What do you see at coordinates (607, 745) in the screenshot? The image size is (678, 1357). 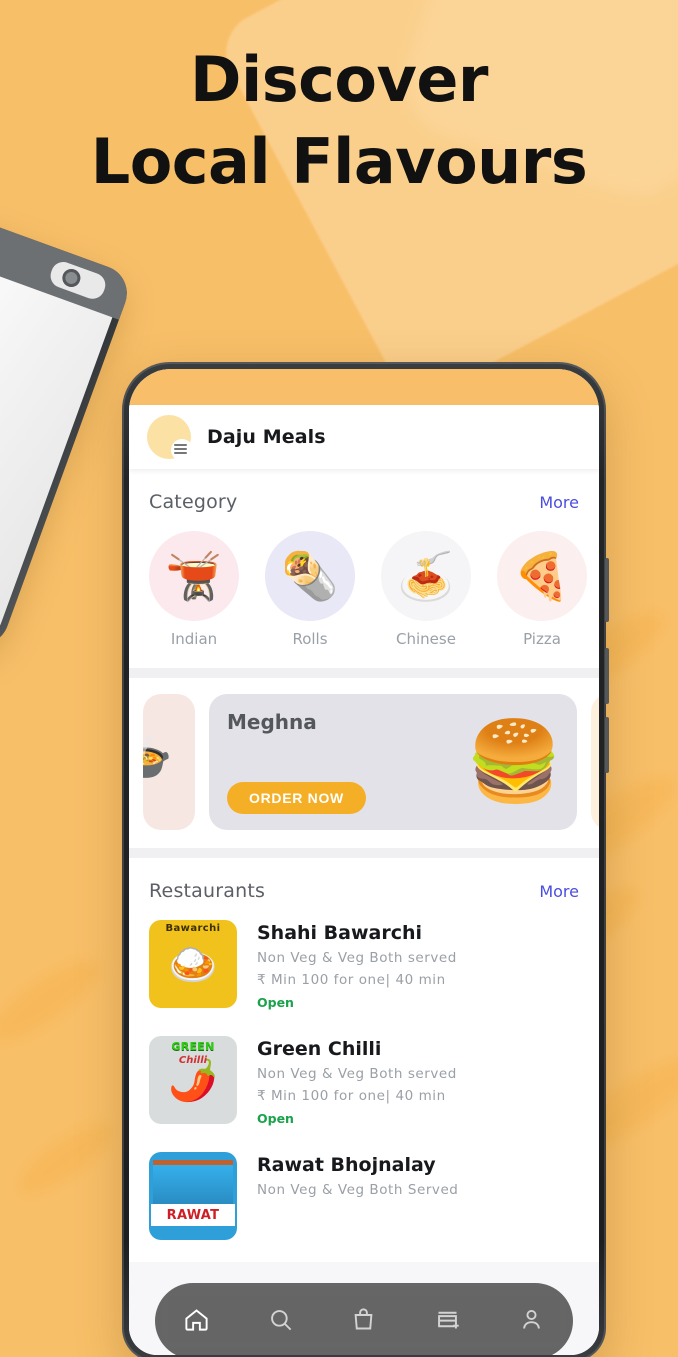 I see `power-button` at bounding box center [607, 745].